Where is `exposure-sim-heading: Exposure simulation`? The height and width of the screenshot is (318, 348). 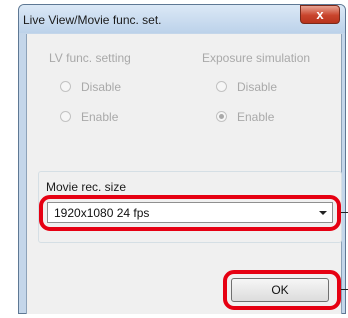 exposure-sim-heading: Exposure simulation is located at coordinates (256, 58).